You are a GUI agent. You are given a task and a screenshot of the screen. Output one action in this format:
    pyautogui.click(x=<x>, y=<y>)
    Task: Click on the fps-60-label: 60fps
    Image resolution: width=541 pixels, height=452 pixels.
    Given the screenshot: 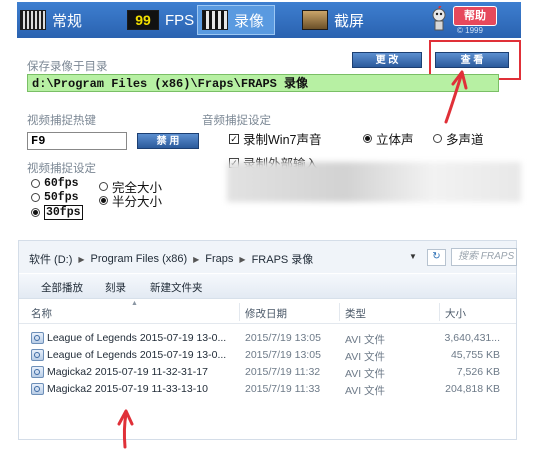 What is the action you would take?
    pyautogui.click(x=61, y=183)
    